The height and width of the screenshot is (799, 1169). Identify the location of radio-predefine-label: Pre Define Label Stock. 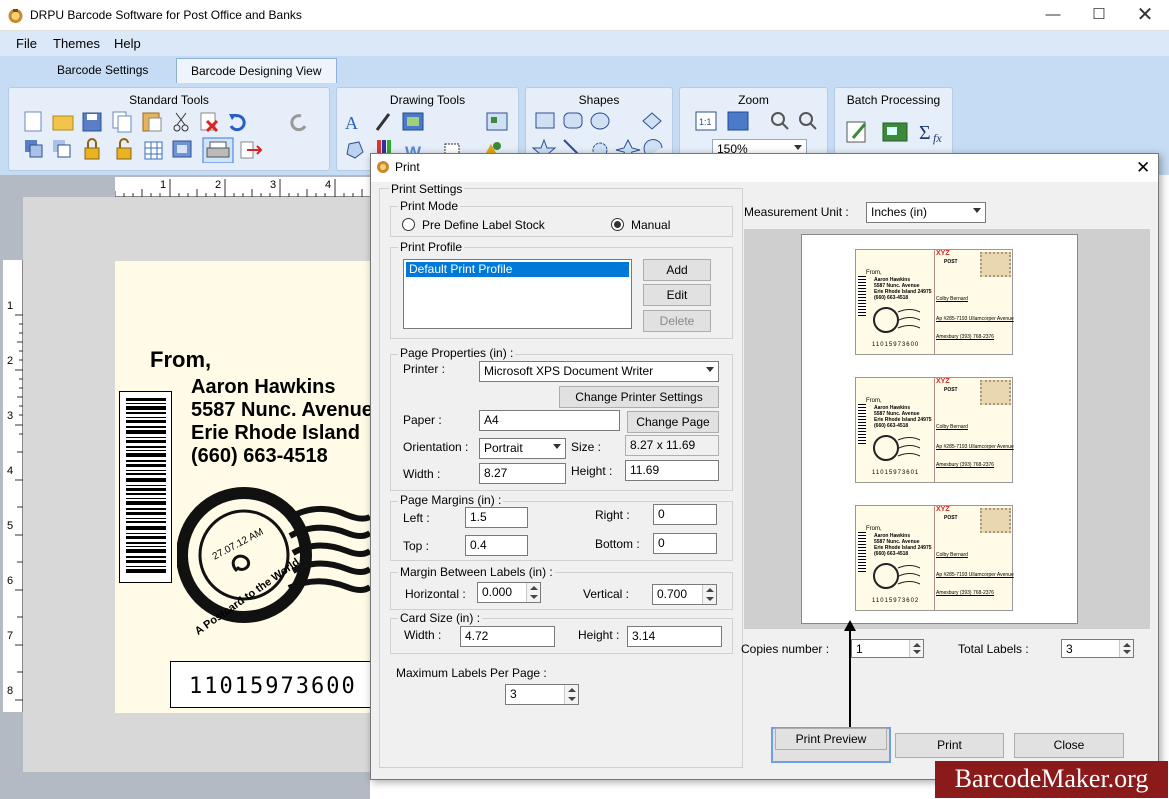
(483, 225).